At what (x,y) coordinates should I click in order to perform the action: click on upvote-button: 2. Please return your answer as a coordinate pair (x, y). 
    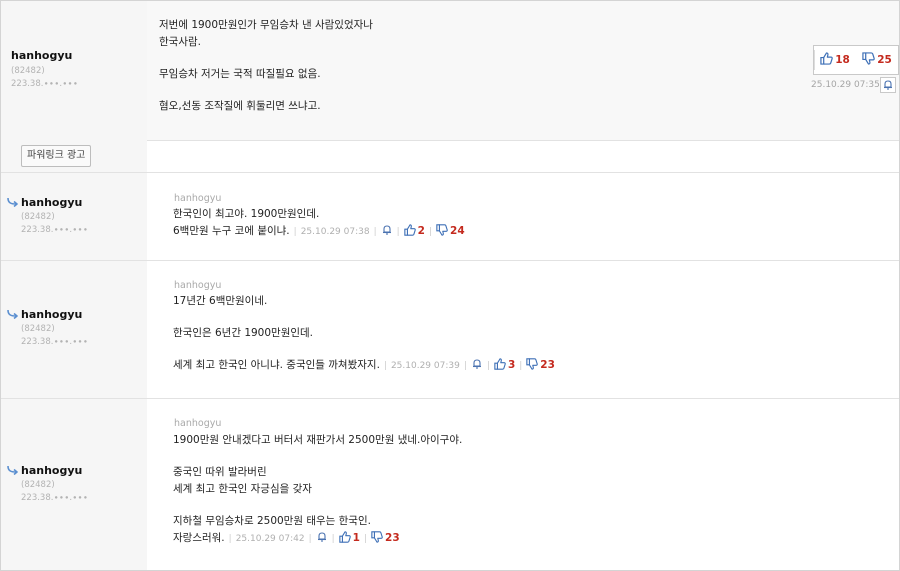
    Looking at the image, I should click on (414, 231).